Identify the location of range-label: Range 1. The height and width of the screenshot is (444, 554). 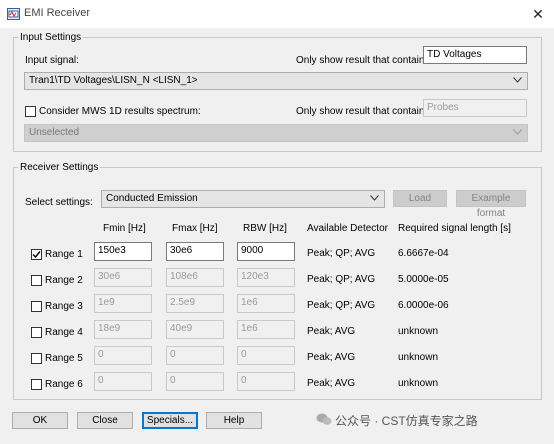
(64, 254).